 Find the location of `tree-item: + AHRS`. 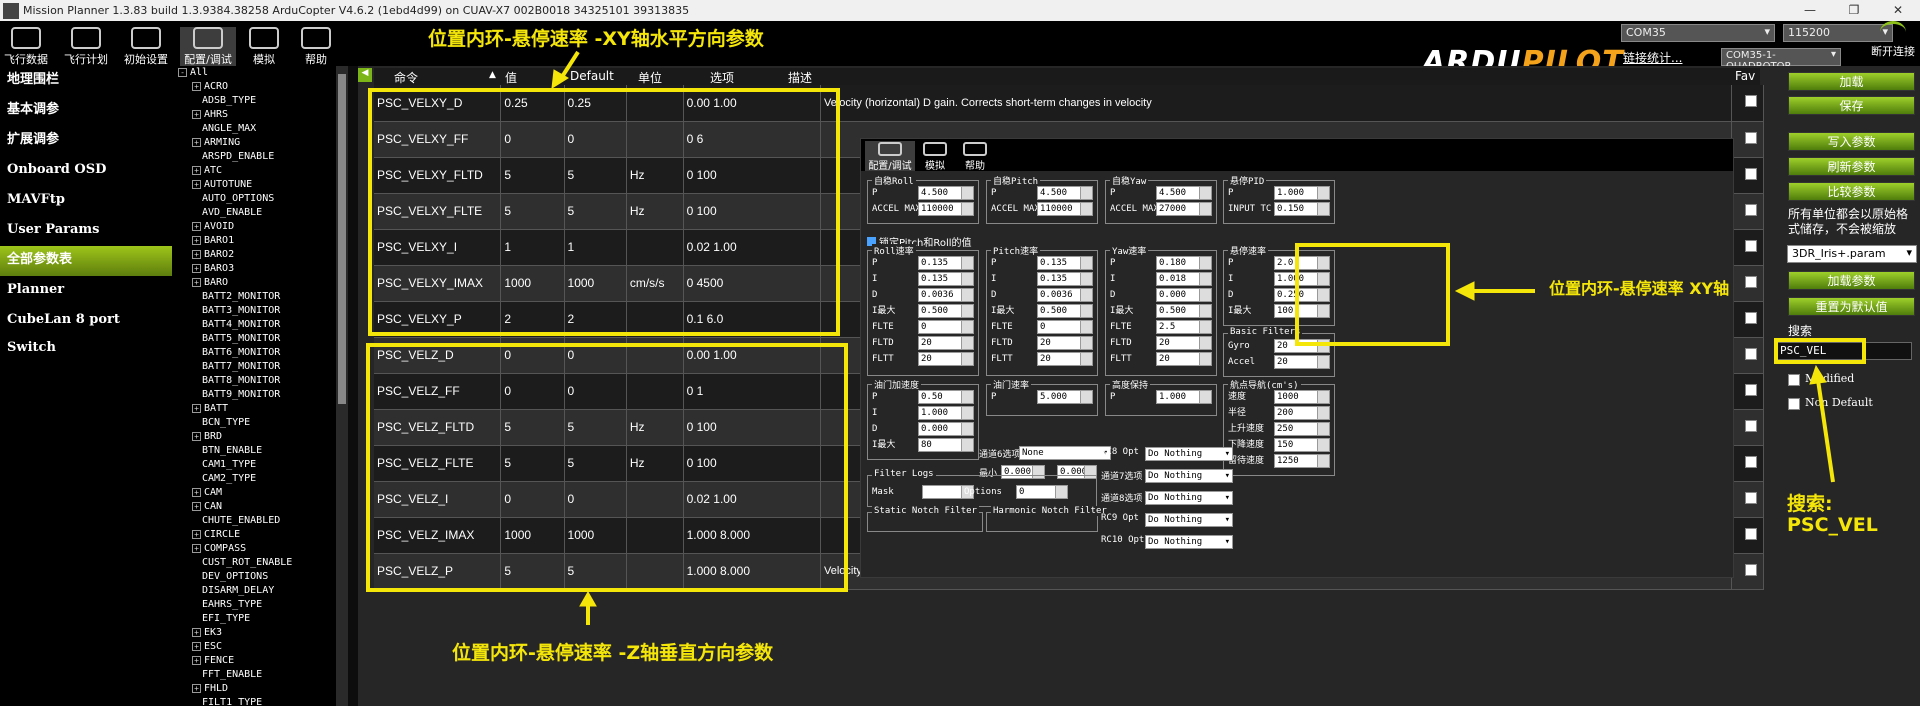

tree-item: + AHRS is located at coordinates (254, 115).